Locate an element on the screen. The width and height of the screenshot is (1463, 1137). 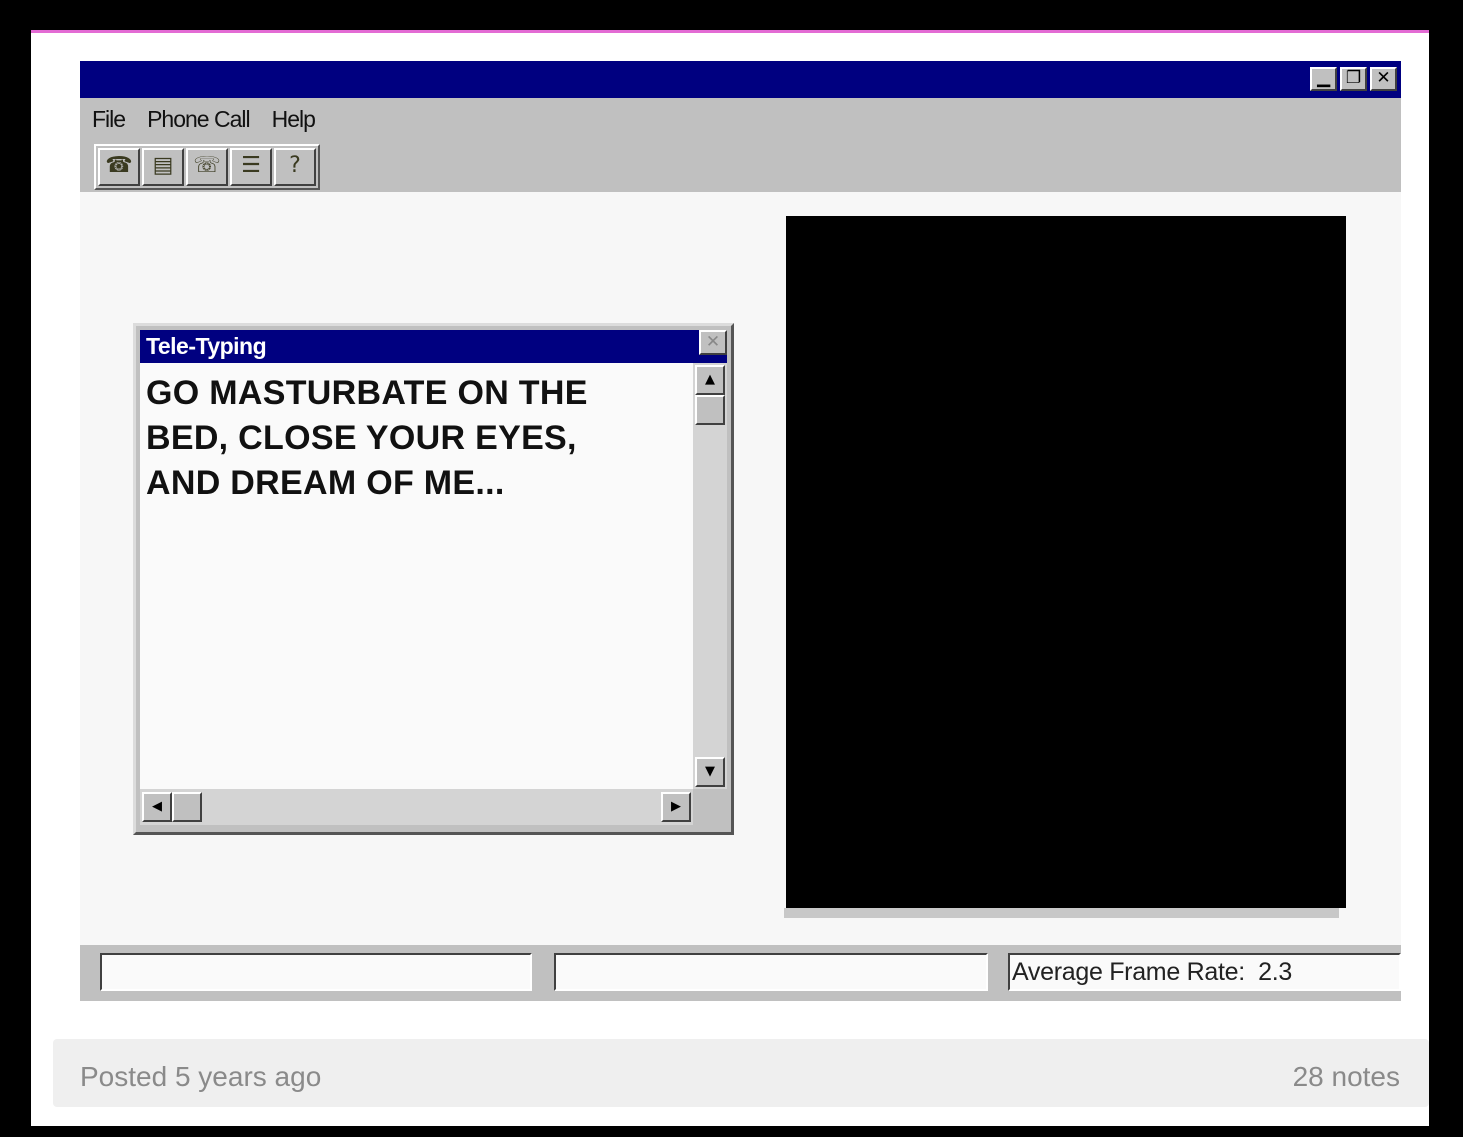
scroll-left-arrow-icon: ◀ is located at coordinates (157, 807).